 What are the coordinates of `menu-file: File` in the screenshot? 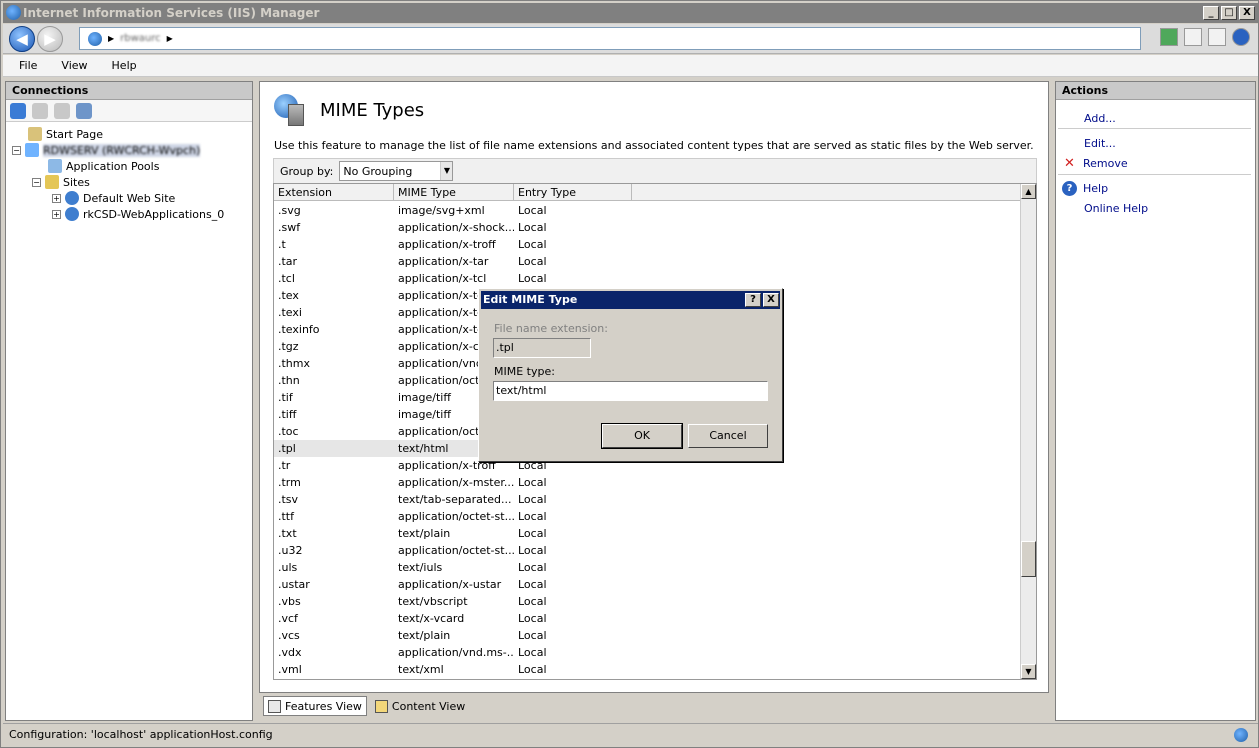 It's located at (28, 65).